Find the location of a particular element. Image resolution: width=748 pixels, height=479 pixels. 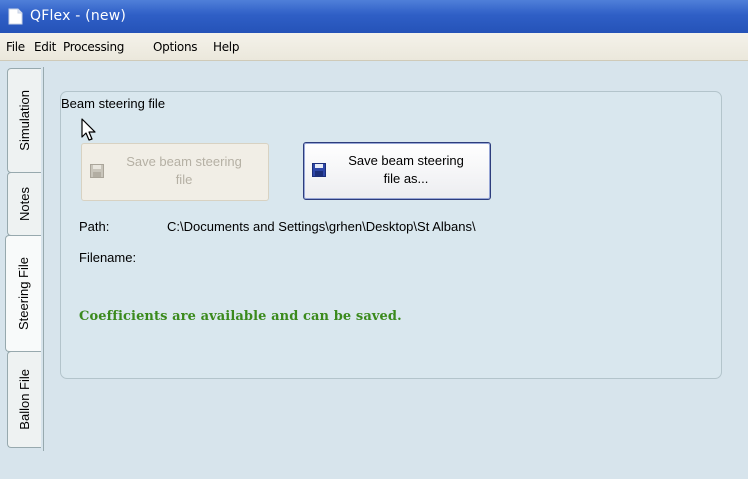

tab-ballon-file: Ballon File is located at coordinates (24, 399).